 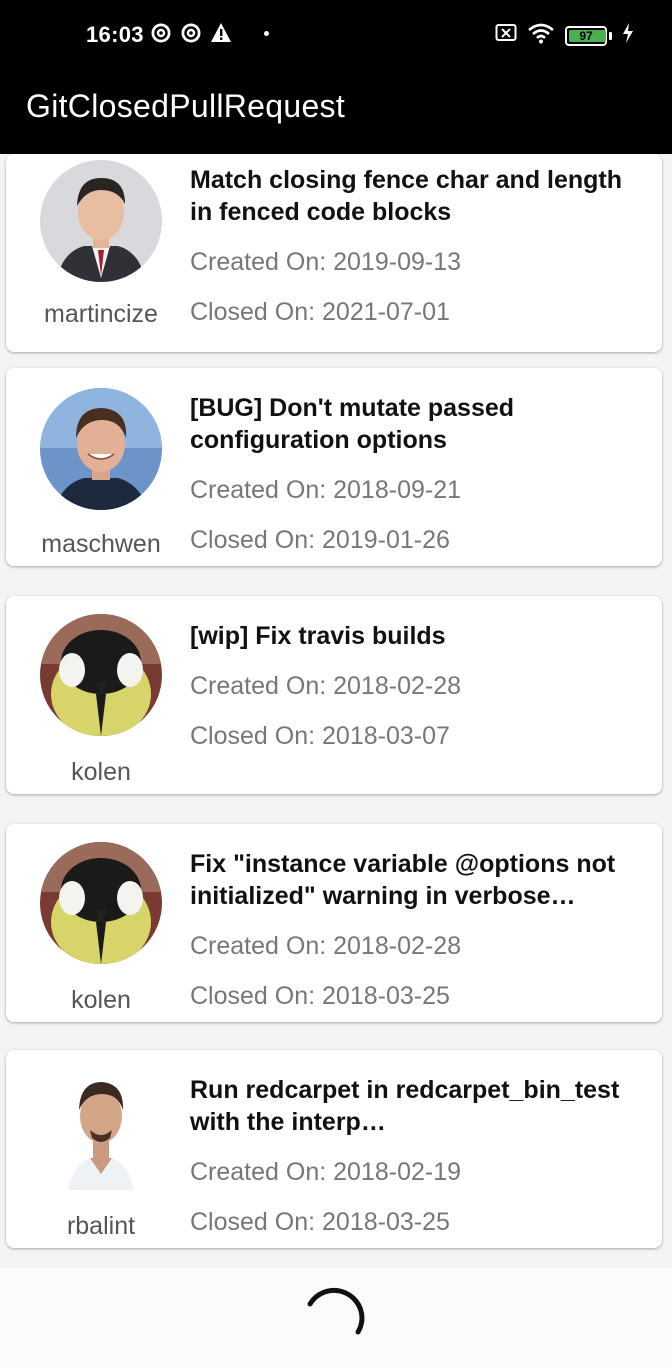 I want to click on created-date: Created On: 2019-09-13, so click(x=326, y=262).